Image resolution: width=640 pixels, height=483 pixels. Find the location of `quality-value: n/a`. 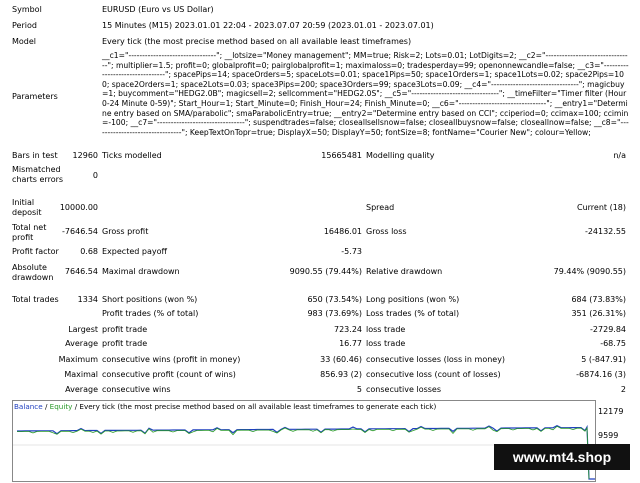

quality-value: n/a is located at coordinates (619, 155).